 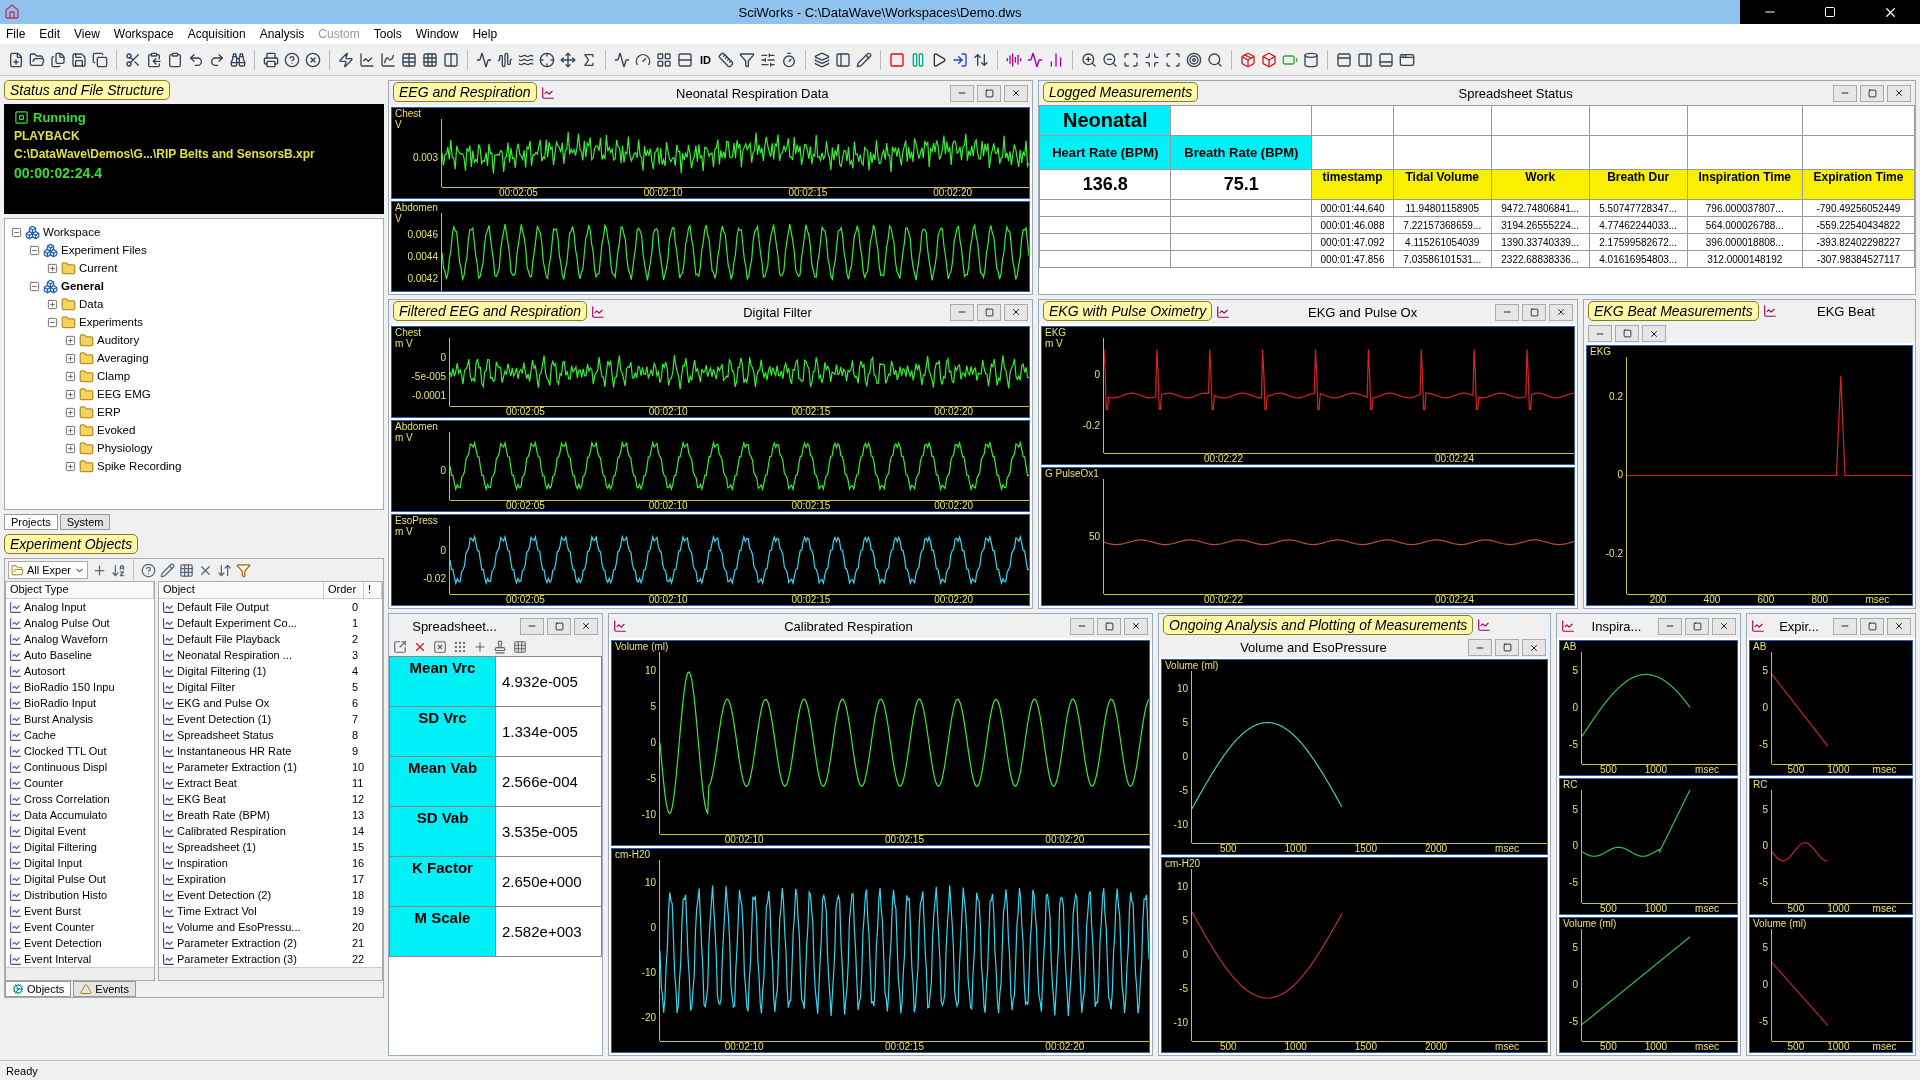 What do you see at coordinates (89, 799) in the screenshot?
I see `list-item: Cross Correlation` at bounding box center [89, 799].